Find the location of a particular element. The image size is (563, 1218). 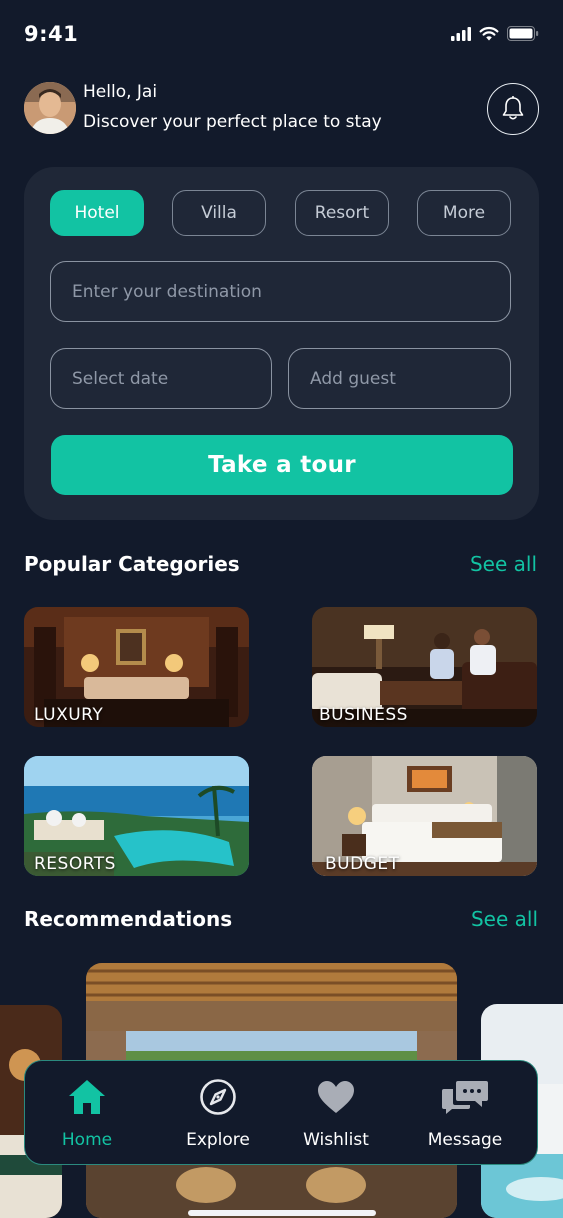

take-tour-button: Take a tour is located at coordinates (282, 465).